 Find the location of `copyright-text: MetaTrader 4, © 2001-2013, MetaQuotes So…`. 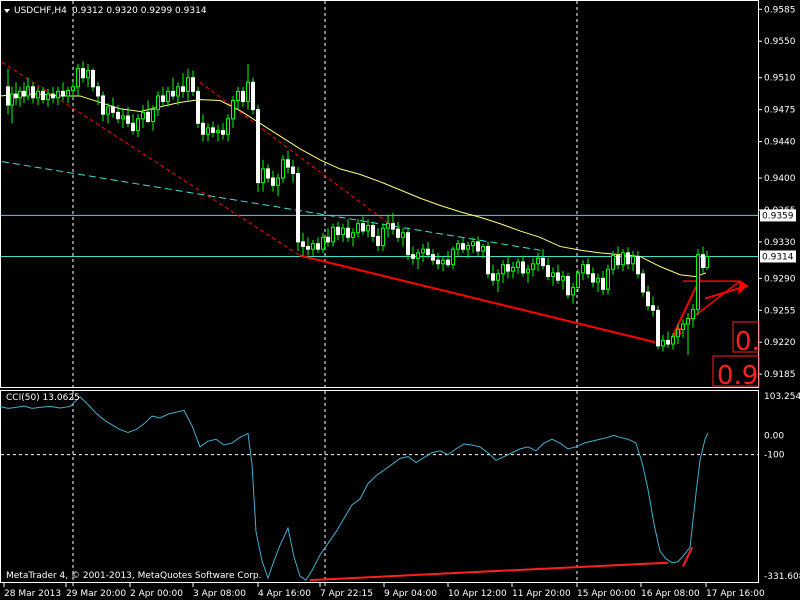

copyright-text: MetaTrader 4, © 2001-2013, MetaQuotes So… is located at coordinates (134, 576).